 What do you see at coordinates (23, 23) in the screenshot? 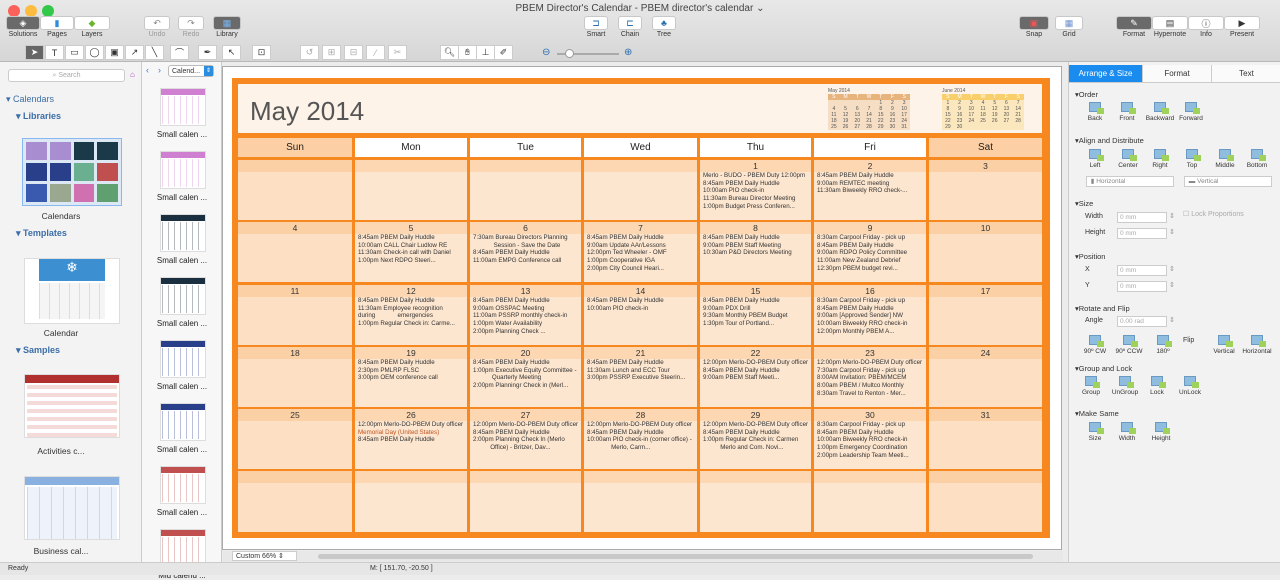
I see `solutions-button: ◈` at bounding box center [23, 23].